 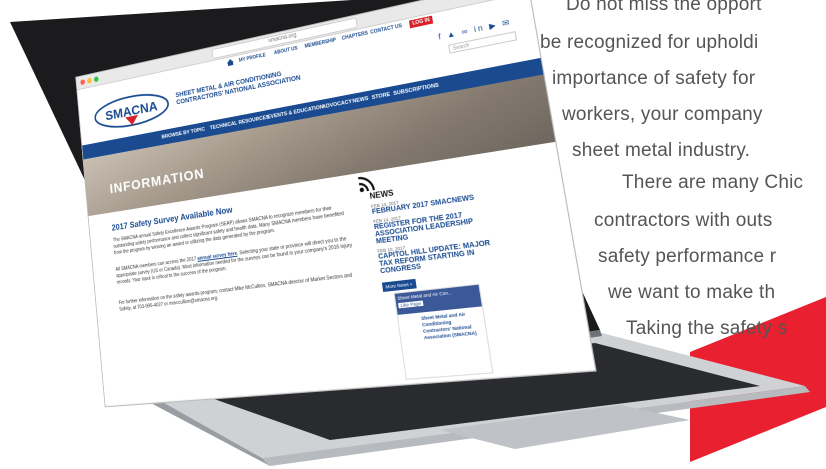 I want to click on close-window-button, so click(x=83, y=82).